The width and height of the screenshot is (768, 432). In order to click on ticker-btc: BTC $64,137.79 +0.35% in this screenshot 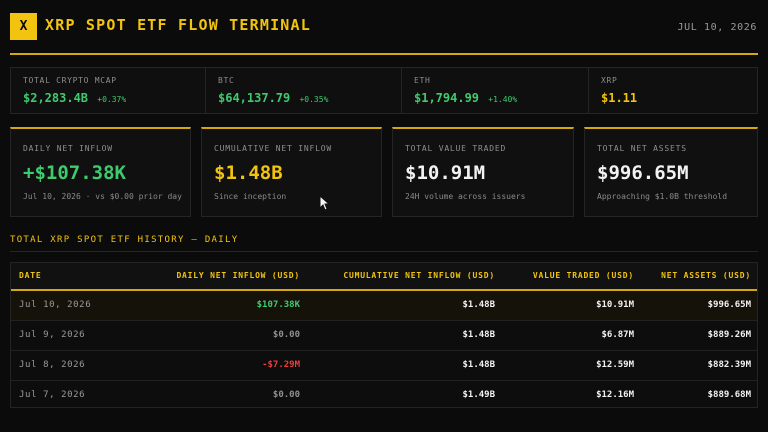, I will do `click(304, 90)`.